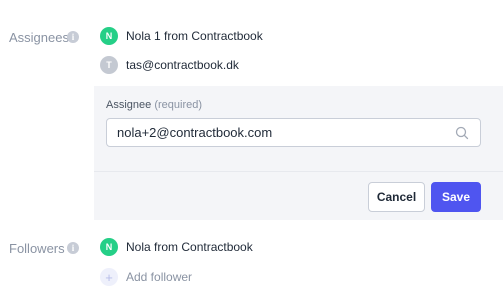 The image size is (503, 300). Describe the element at coordinates (39, 37) in the screenshot. I see `assignees-label: Assignees` at that location.